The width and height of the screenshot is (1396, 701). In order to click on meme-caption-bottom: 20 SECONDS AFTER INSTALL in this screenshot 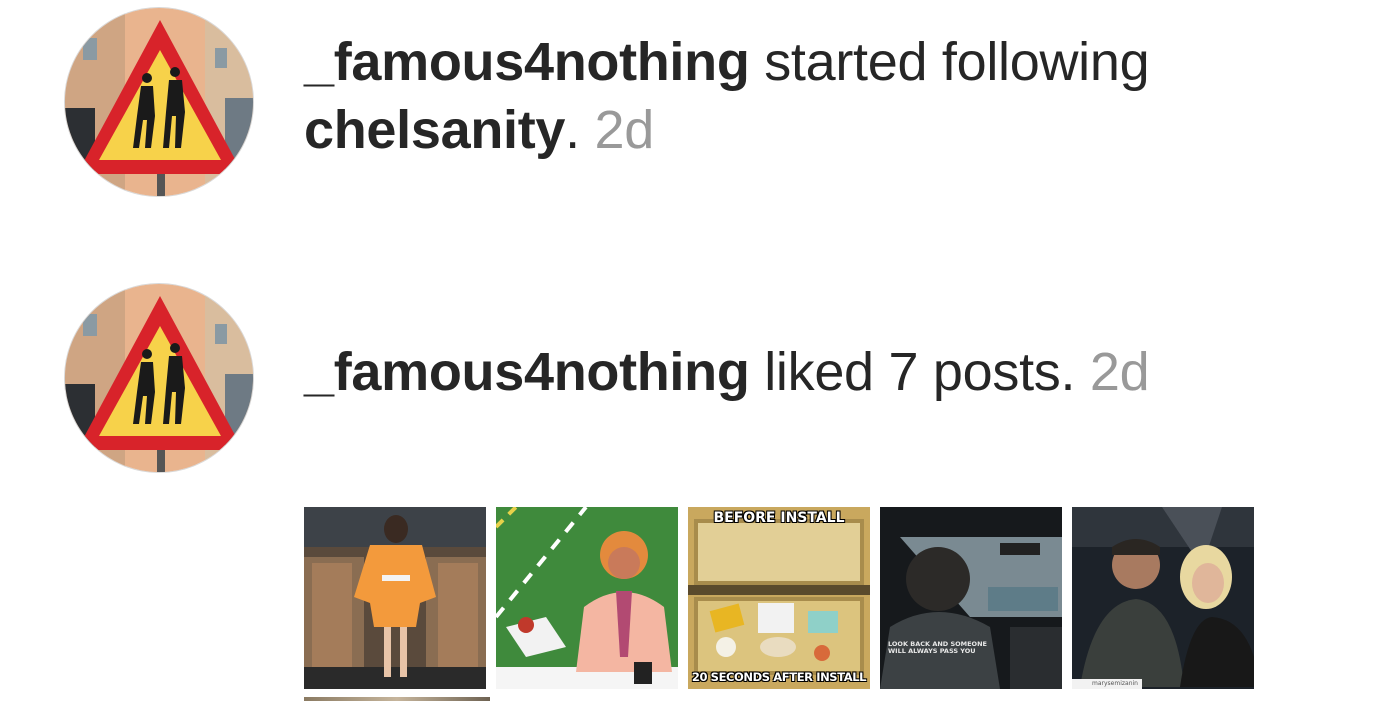, I will do `click(779, 677)`.